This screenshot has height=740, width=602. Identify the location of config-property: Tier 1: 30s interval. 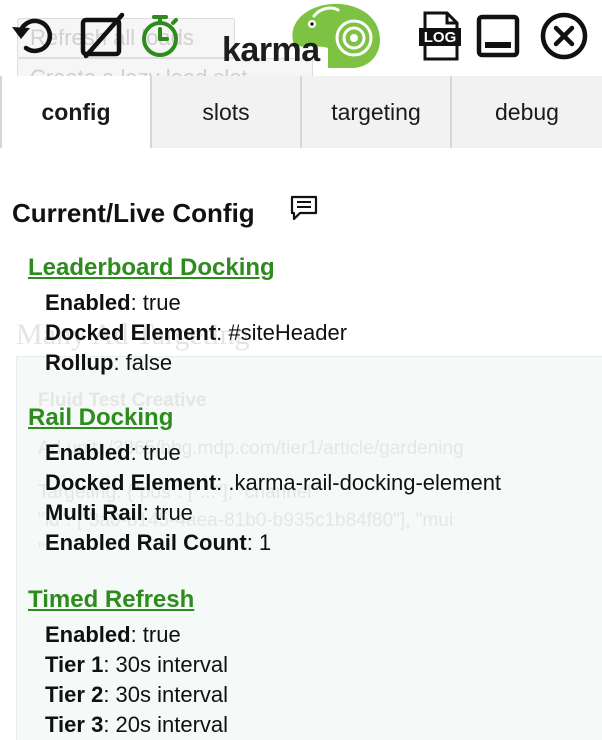
(137, 664).